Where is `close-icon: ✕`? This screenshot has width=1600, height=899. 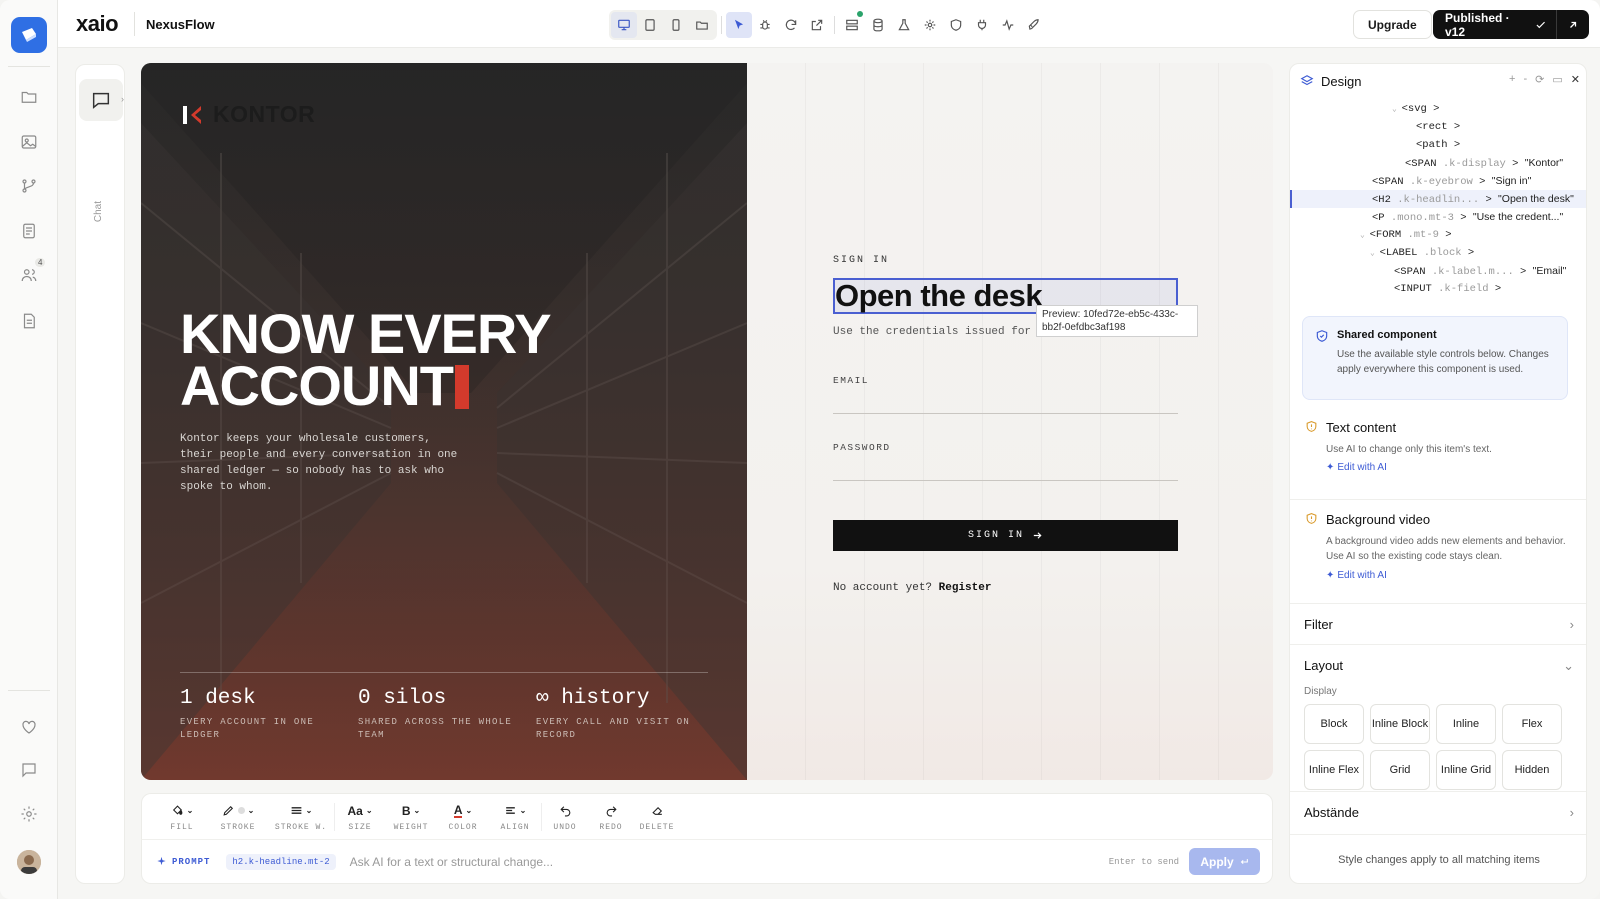
close-icon: ✕ is located at coordinates (1575, 79).